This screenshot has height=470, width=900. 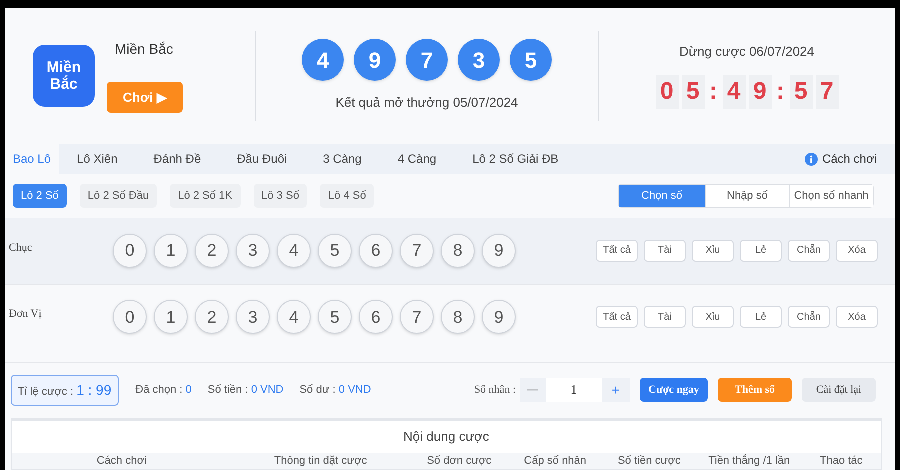 I want to click on game-tab: Lô Xiên, so click(x=97, y=159).